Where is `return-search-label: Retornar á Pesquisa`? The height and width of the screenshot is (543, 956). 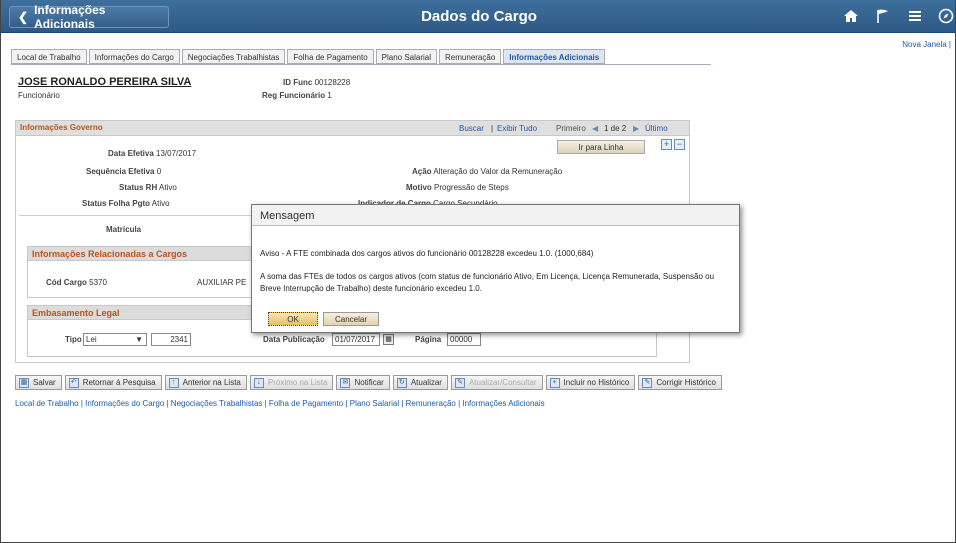
return-search-label: Retornar á Pesquisa is located at coordinates (119, 382).